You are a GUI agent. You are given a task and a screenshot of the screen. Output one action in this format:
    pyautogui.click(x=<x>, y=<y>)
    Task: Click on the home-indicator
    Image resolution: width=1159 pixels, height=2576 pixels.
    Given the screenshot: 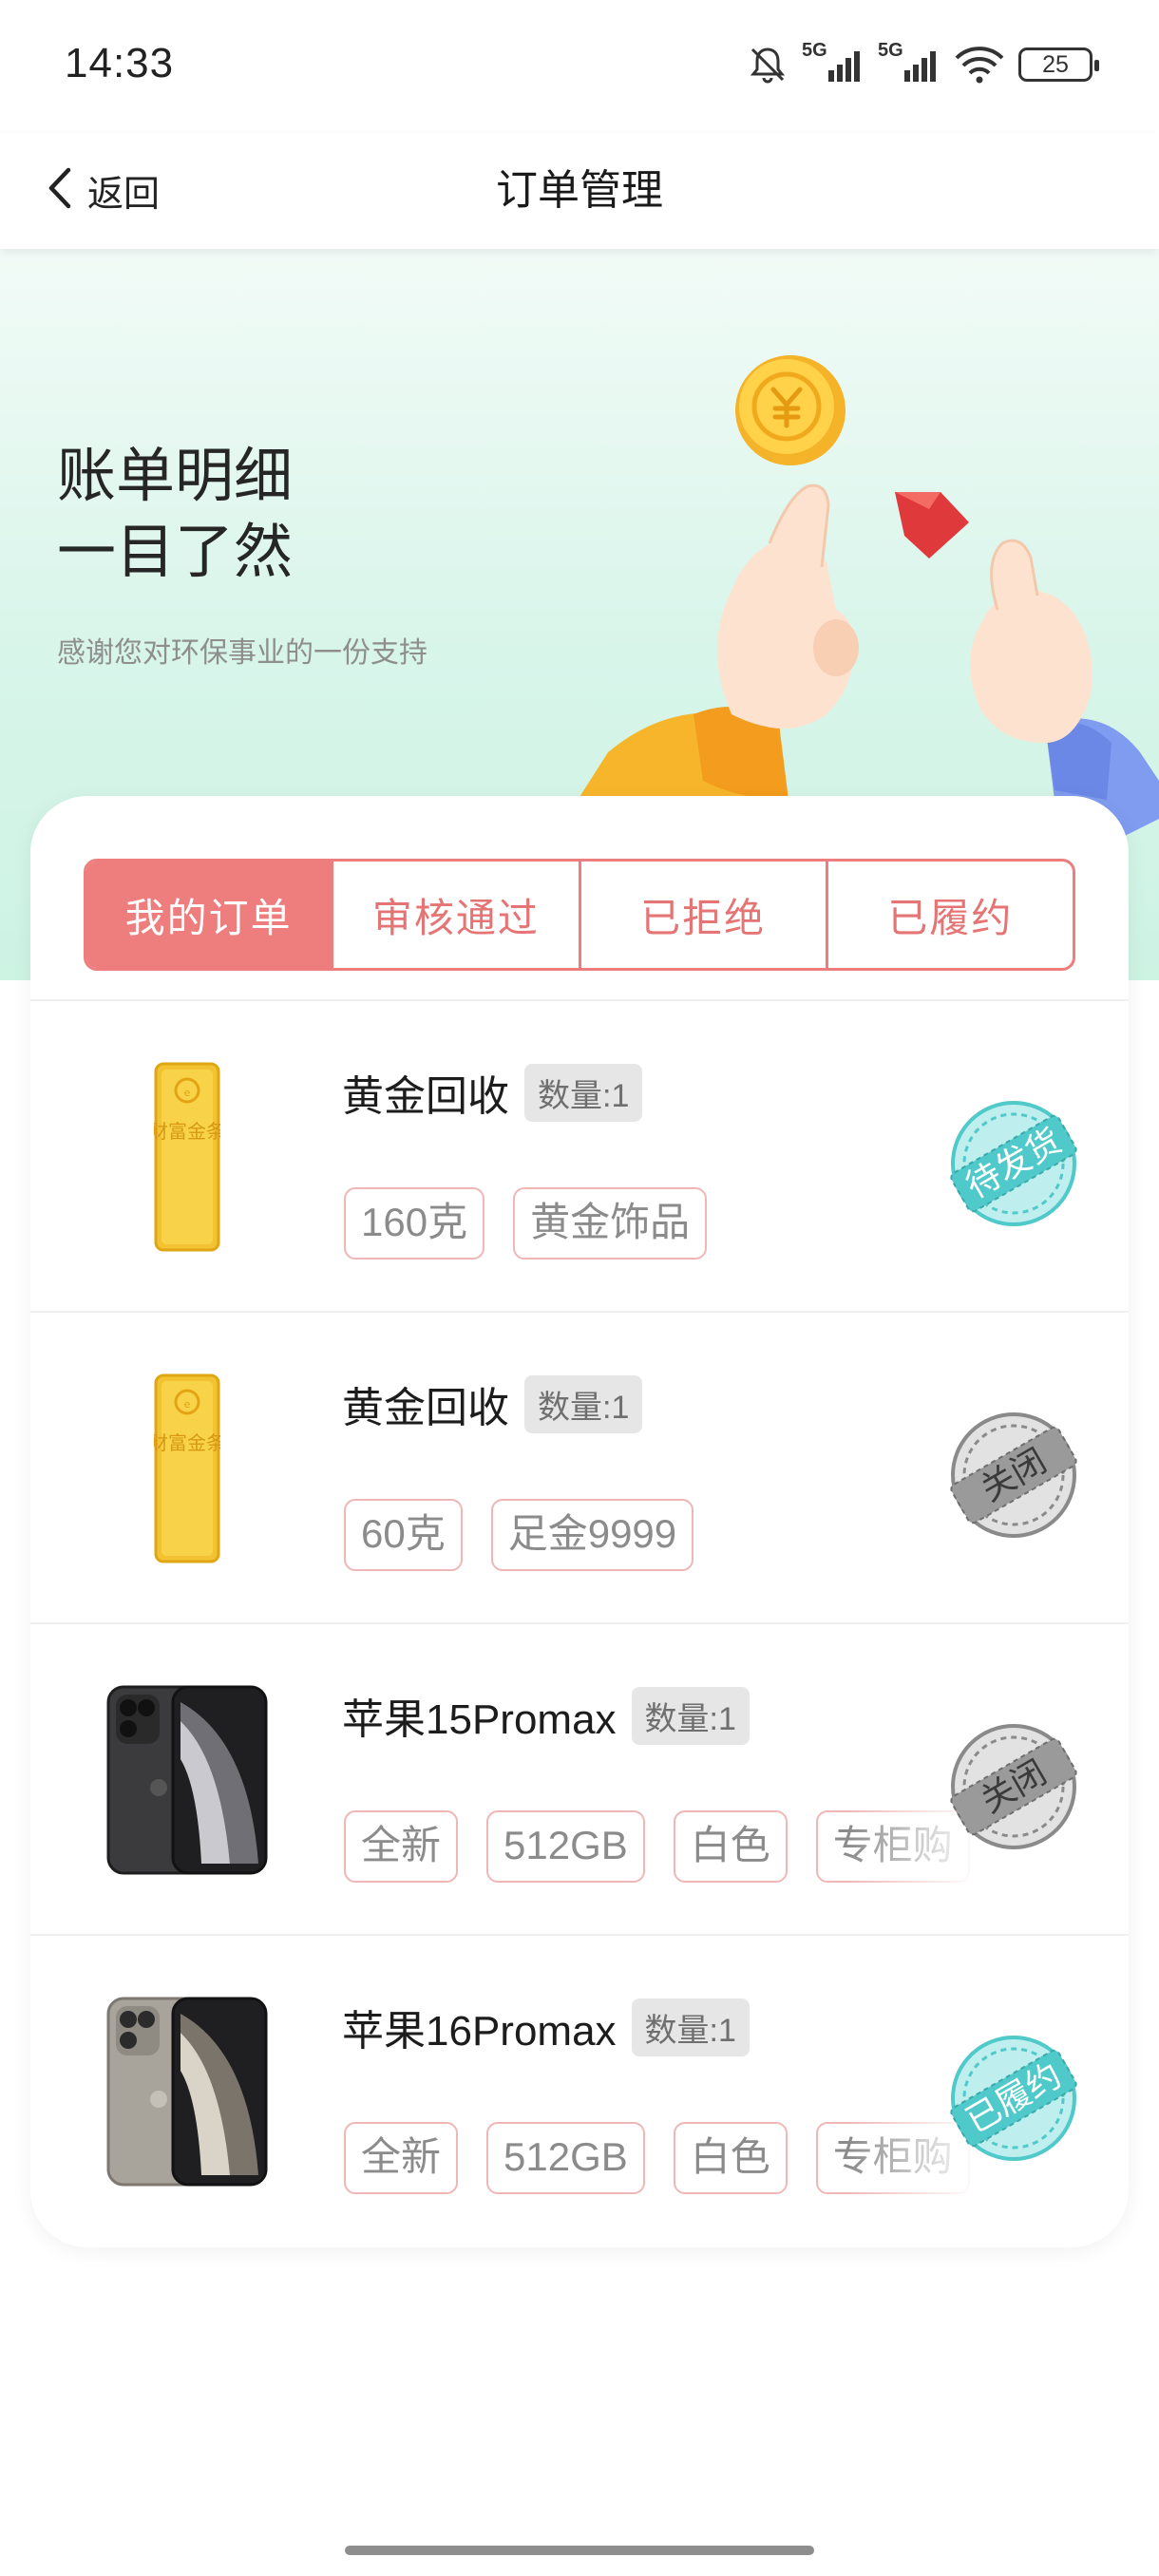 What is the action you would take?
    pyautogui.click(x=579, y=2550)
    